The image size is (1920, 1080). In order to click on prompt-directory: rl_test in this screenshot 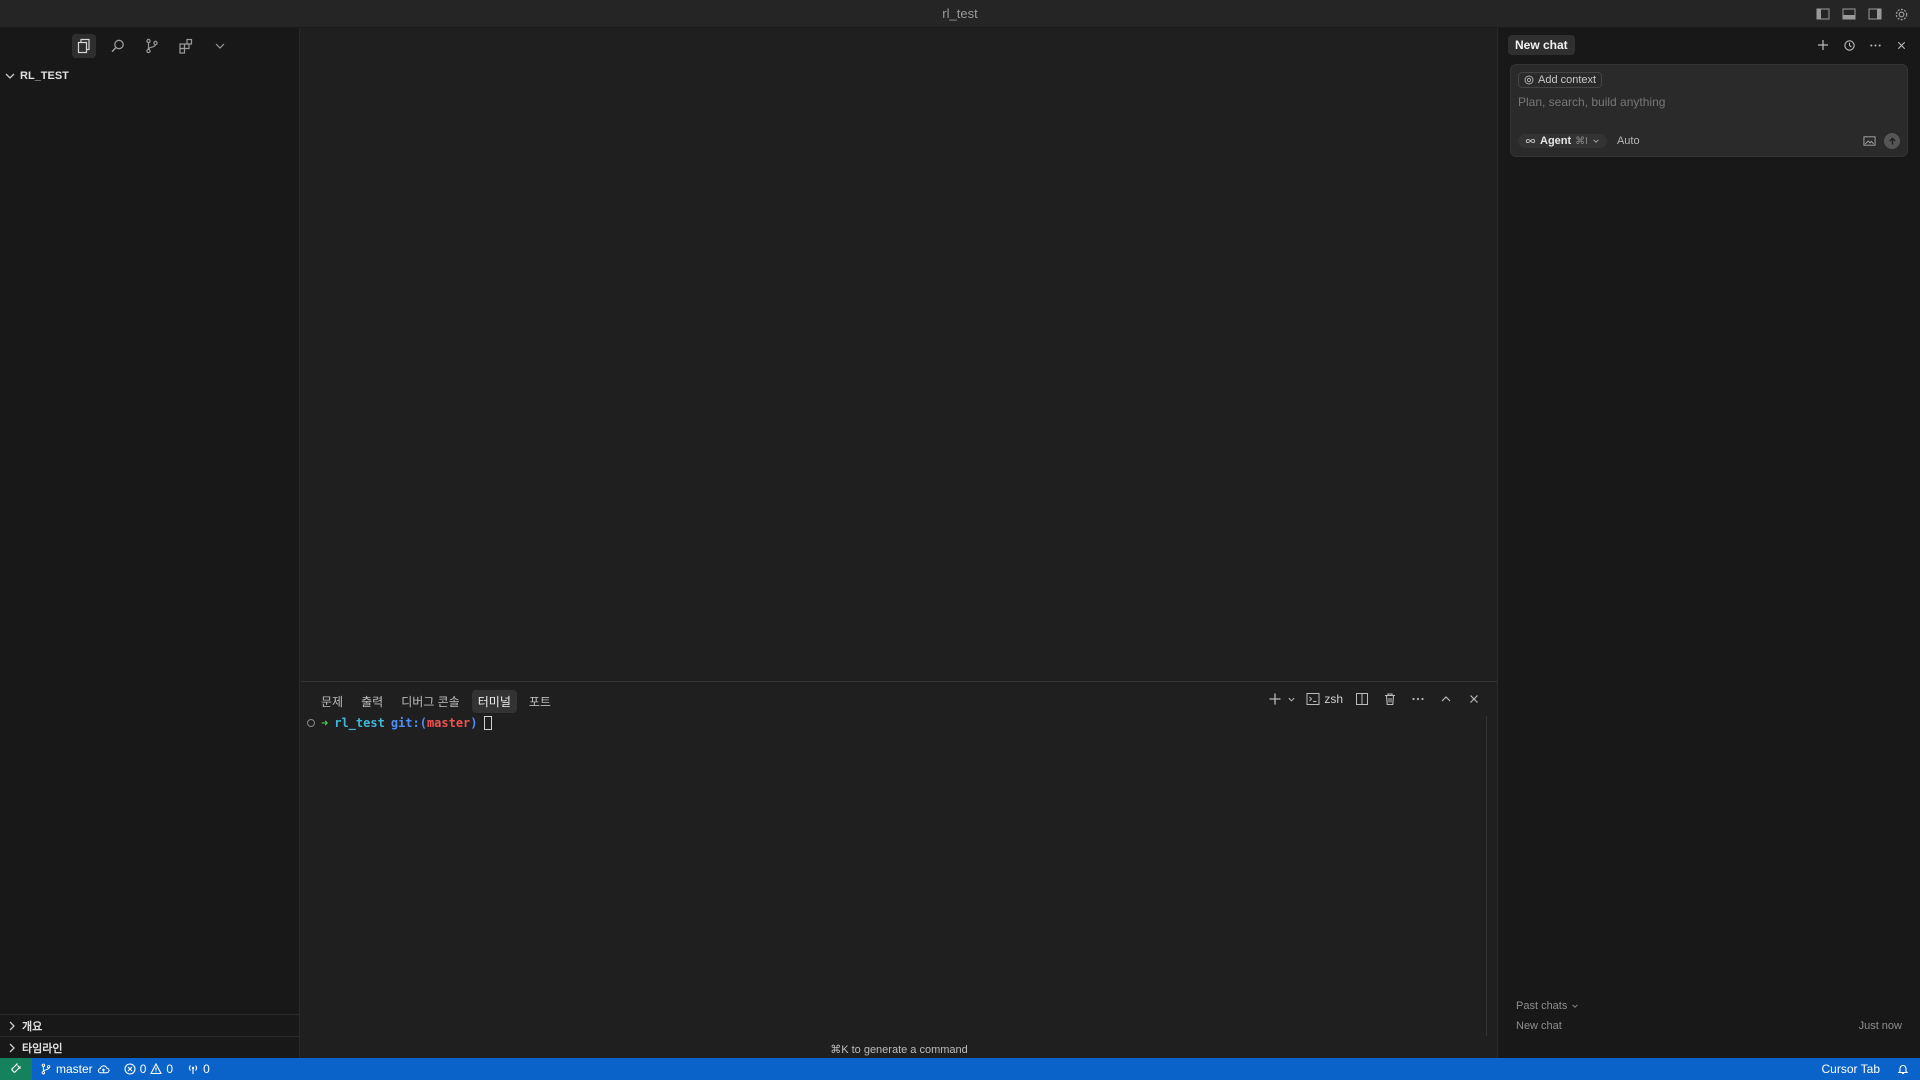, I will do `click(359, 723)`.